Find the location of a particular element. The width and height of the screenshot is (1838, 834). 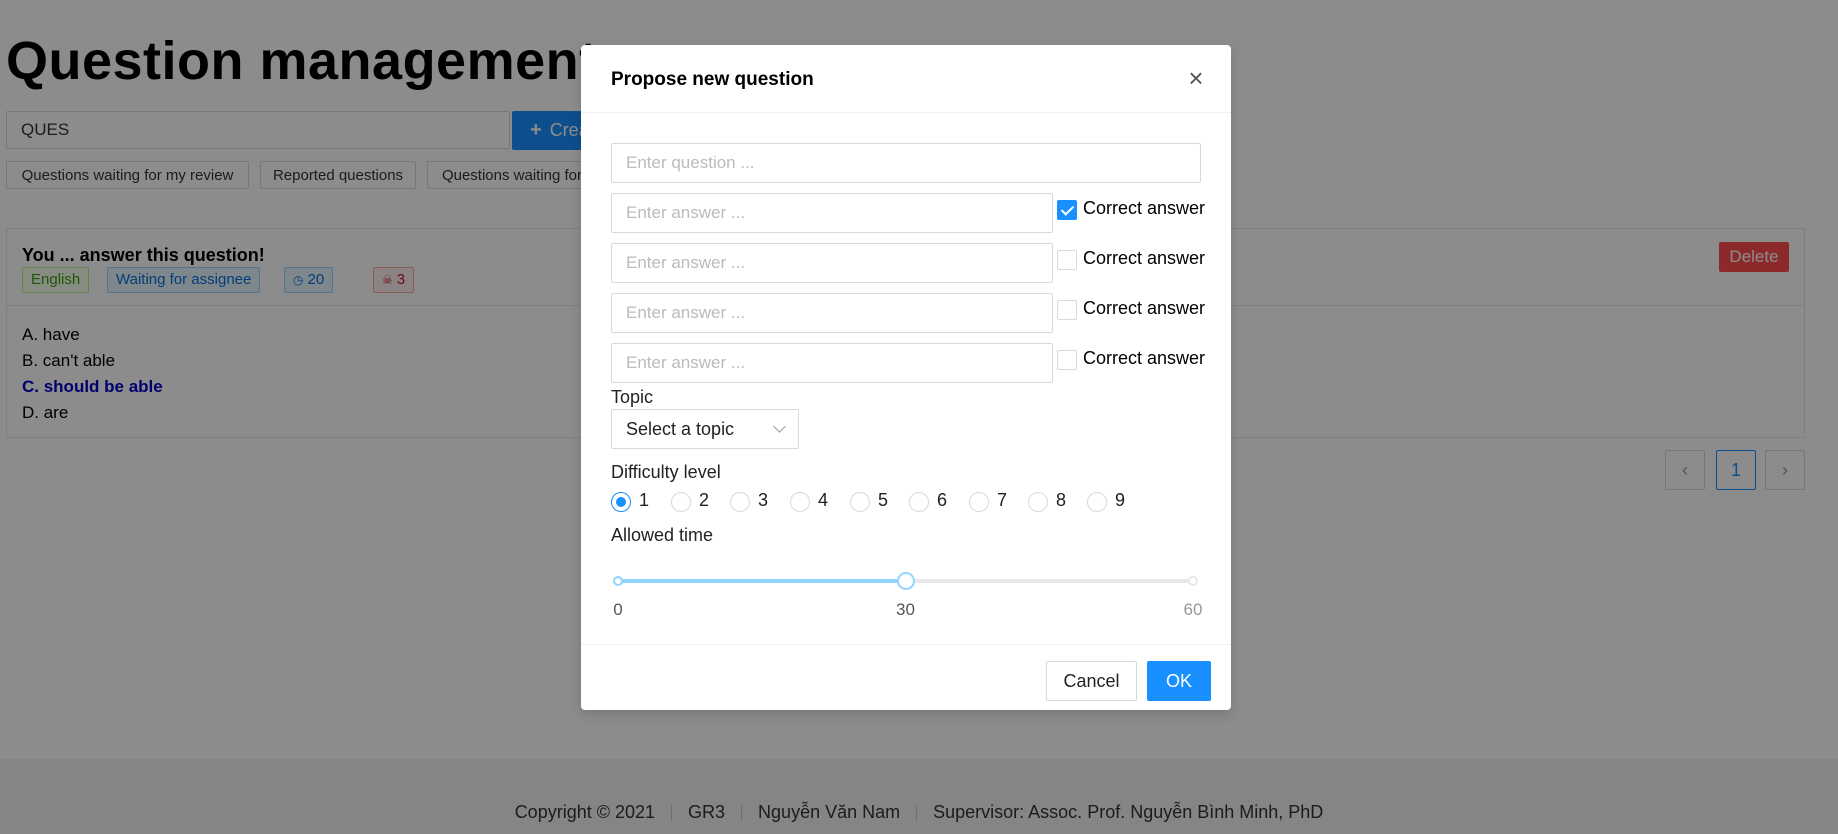

radio-4-dot is located at coordinates (800, 502).